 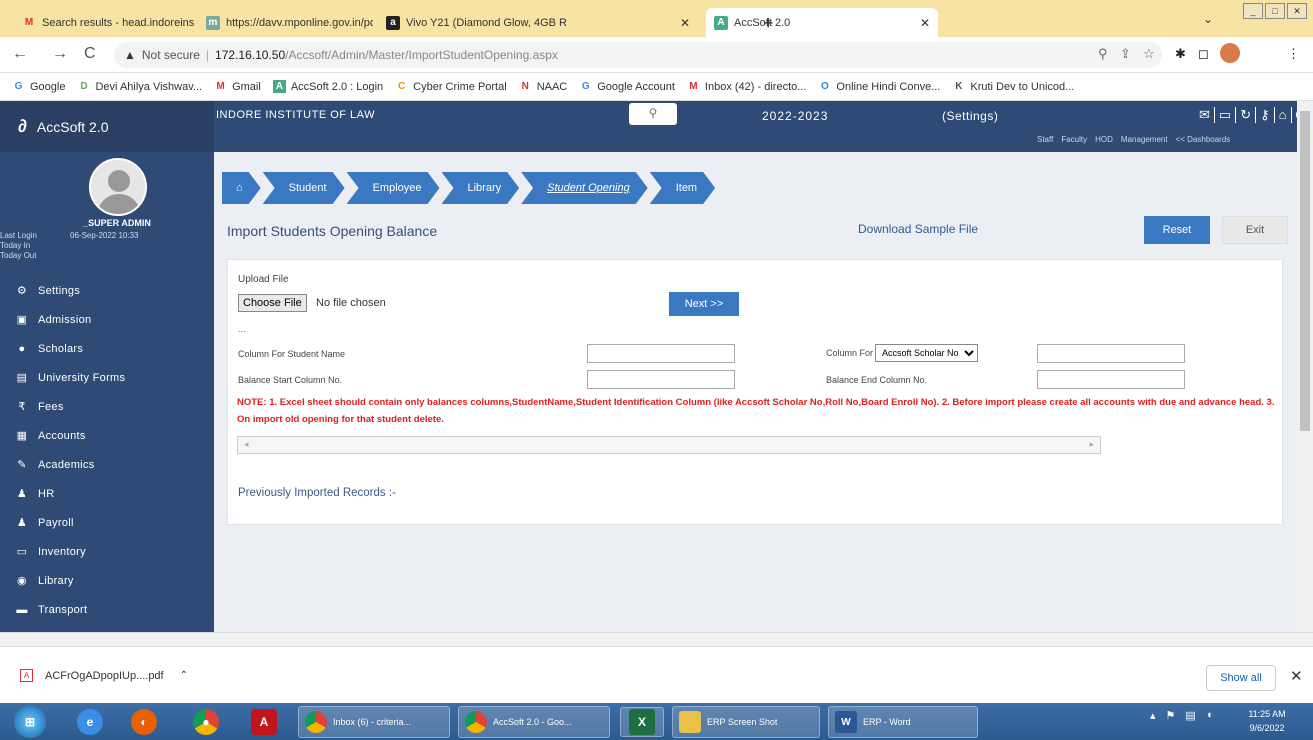 What do you see at coordinates (903, 722) in the screenshot?
I see `task-erp-word: W ERP - Word` at bounding box center [903, 722].